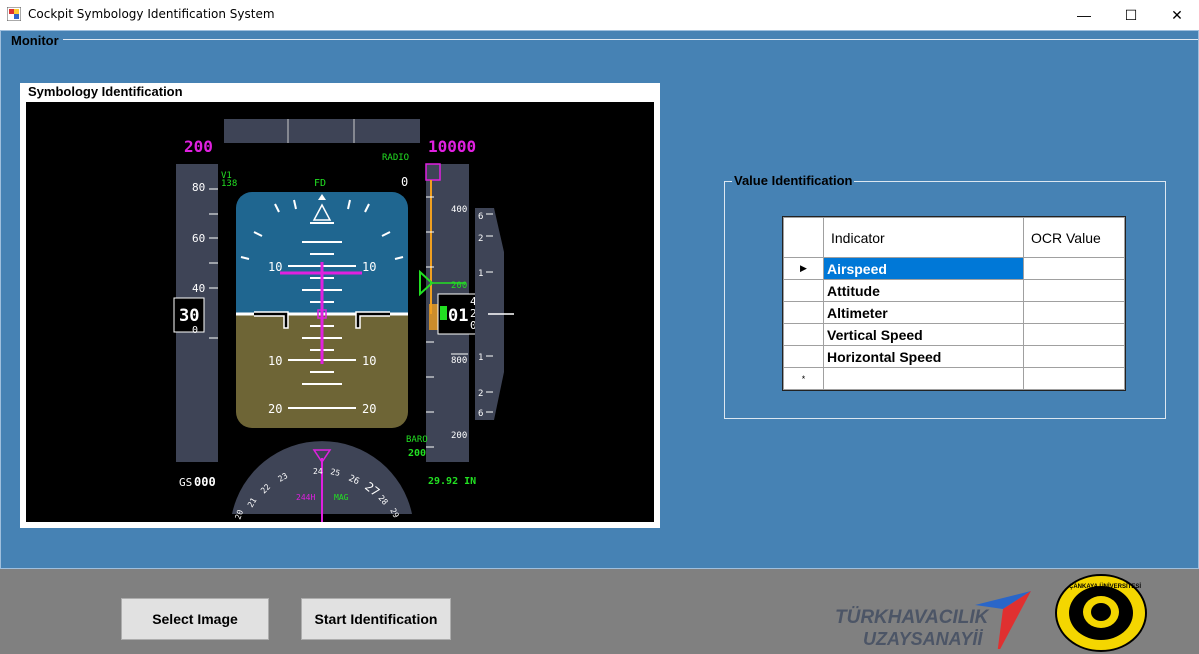 Image resolution: width=1199 pixels, height=654 pixels. I want to click on app-icon, so click(14, 14).